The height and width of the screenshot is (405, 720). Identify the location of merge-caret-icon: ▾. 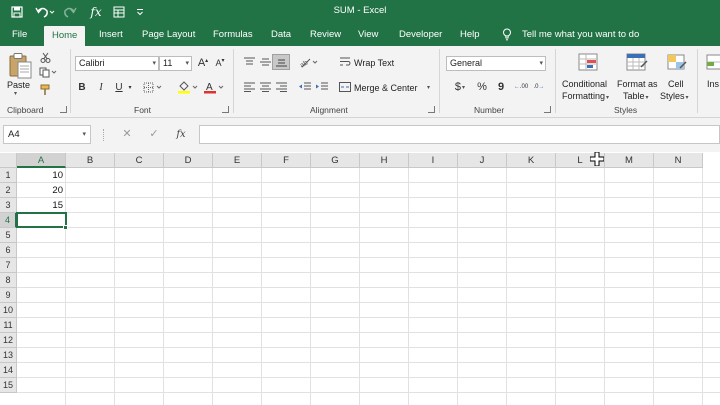
(428, 87).